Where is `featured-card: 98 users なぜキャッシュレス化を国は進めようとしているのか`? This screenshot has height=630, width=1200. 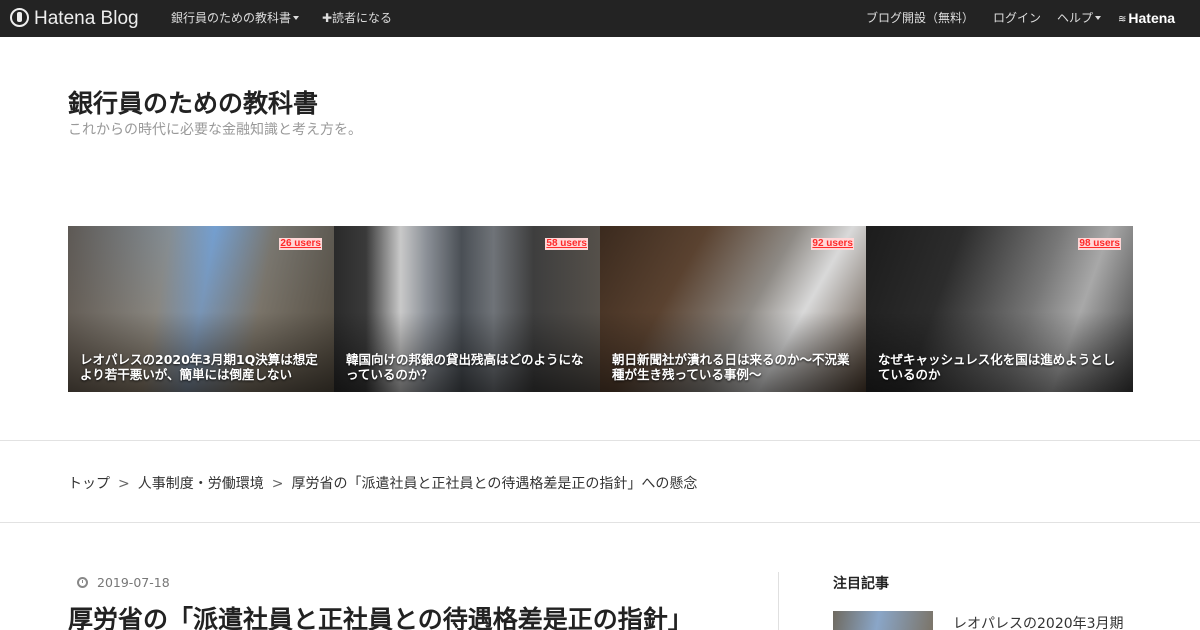 featured-card: 98 users なぜキャッシュレス化を国は進めようとしているのか is located at coordinates (999, 309).